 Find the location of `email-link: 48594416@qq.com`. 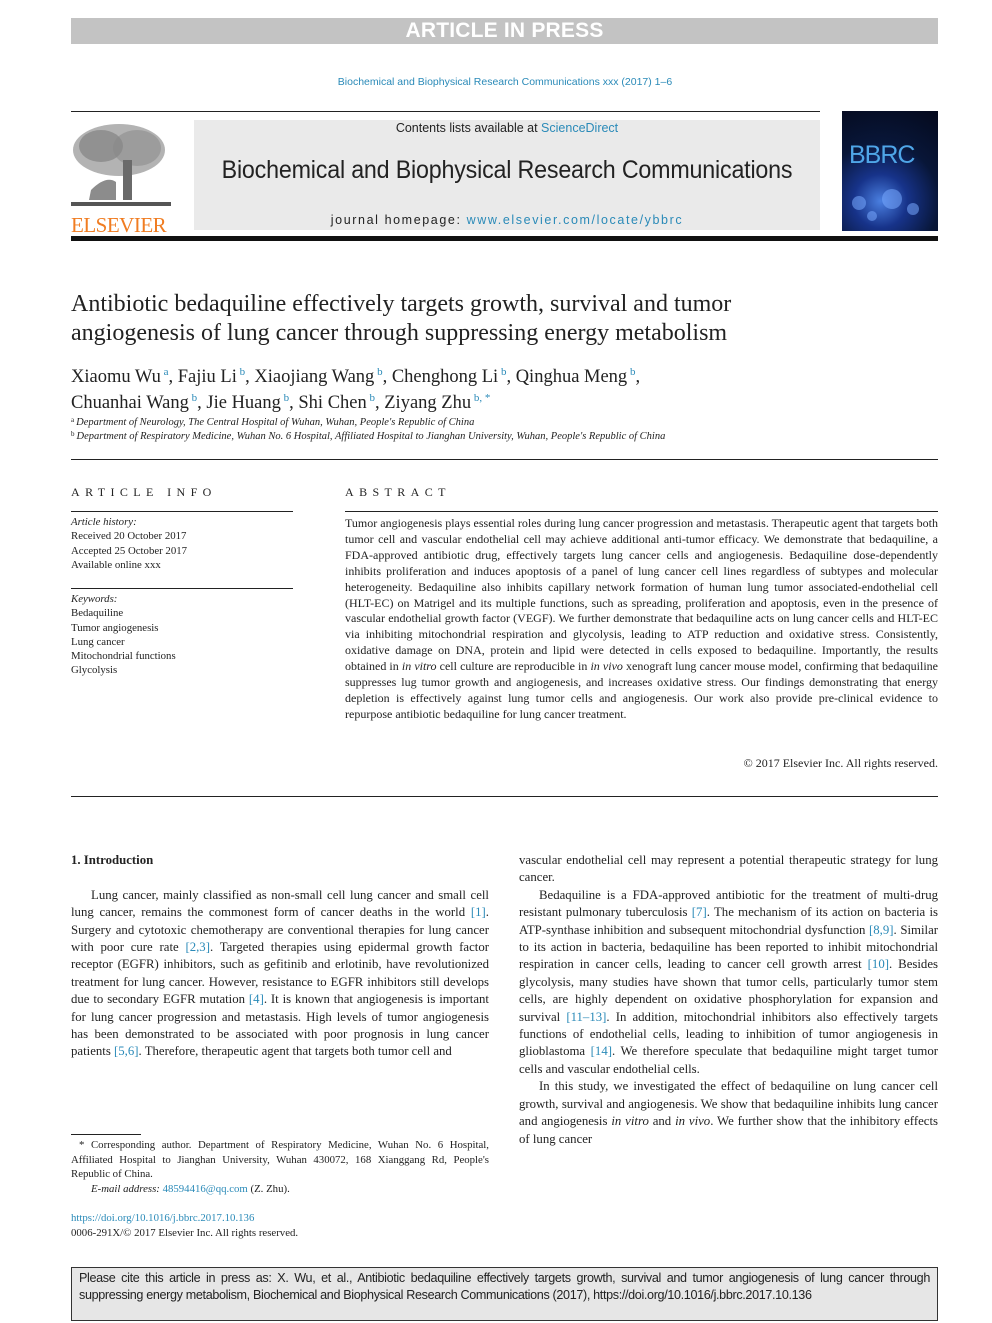

email-link: 48594416@qq.com is located at coordinates (205, 1189).